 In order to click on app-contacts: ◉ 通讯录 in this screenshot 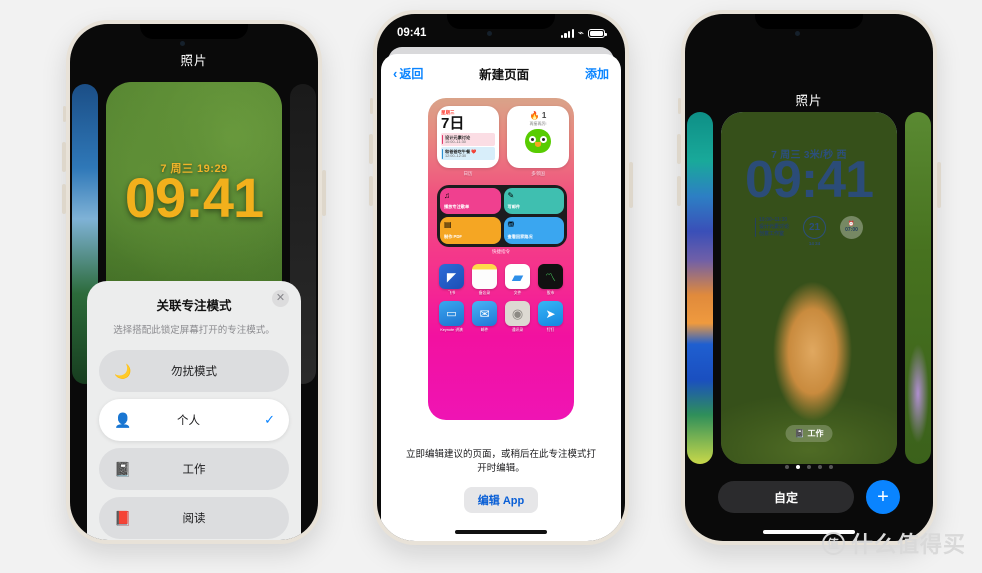, I will do `click(517, 316)`.